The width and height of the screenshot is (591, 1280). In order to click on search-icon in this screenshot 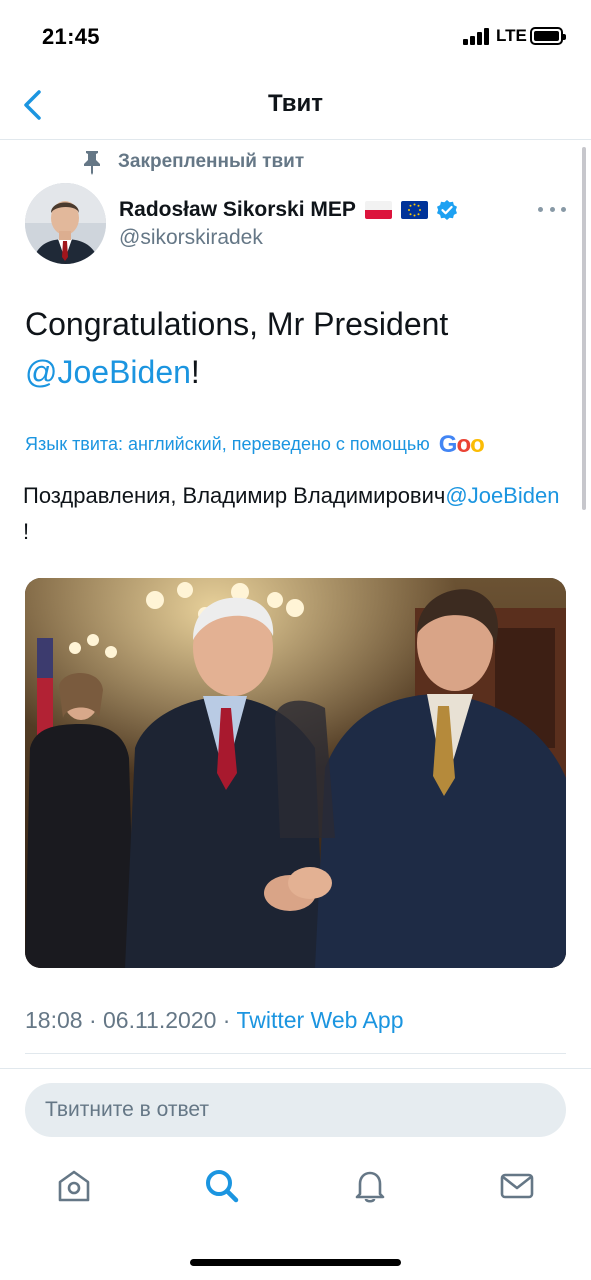, I will do `click(222, 1186)`.